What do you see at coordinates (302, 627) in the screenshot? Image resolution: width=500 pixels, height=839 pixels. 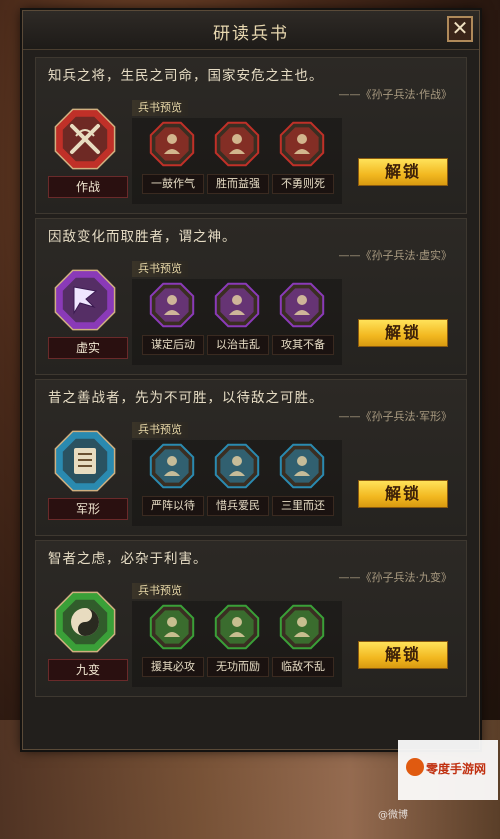 I see `calm-commander-icon` at bounding box center [302, 627].